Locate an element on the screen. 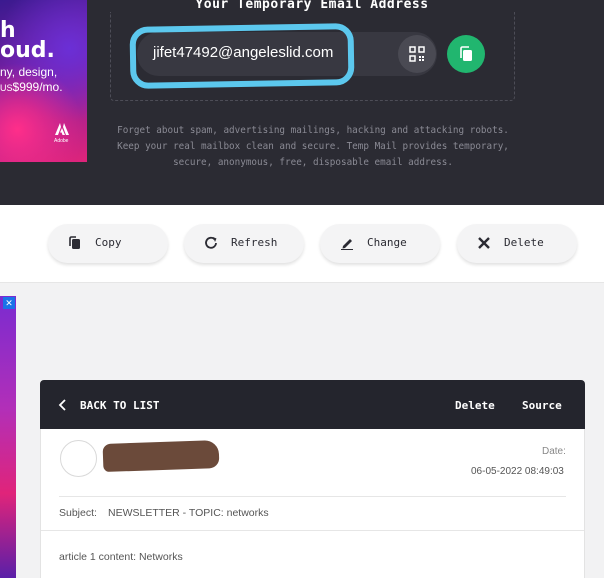 The image size is (604, 578). delete-label: Delete is located at coordinates (524, 242).